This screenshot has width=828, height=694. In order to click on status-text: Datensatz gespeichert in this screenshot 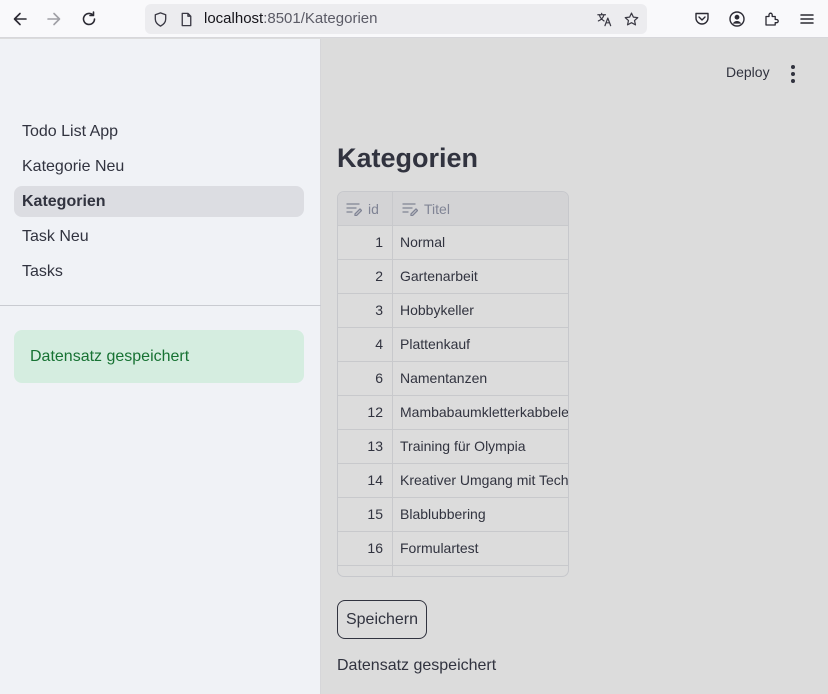, I will do `click(417, 665)`.